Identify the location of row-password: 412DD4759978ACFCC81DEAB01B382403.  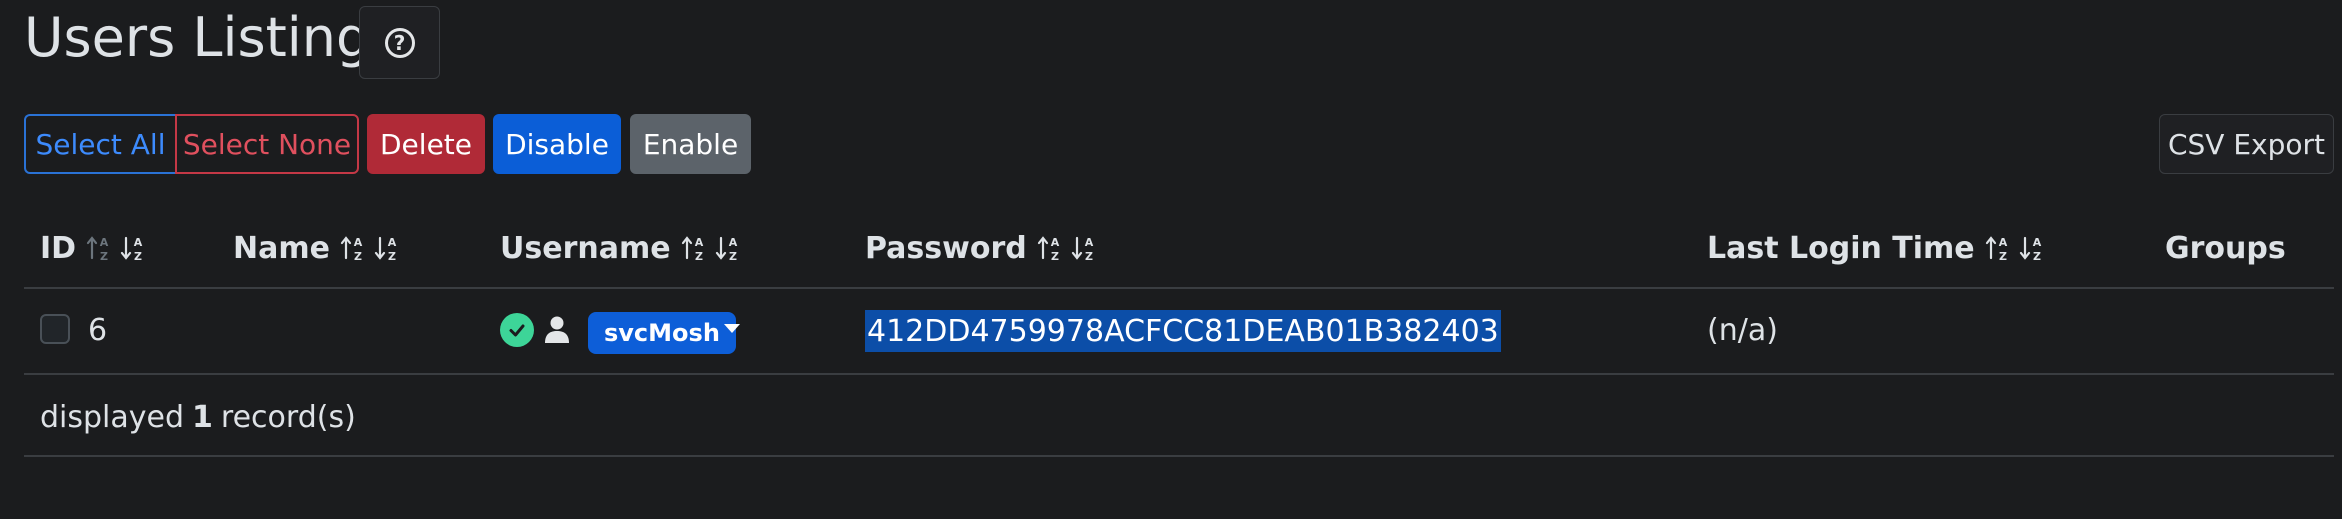
(1183, 331).